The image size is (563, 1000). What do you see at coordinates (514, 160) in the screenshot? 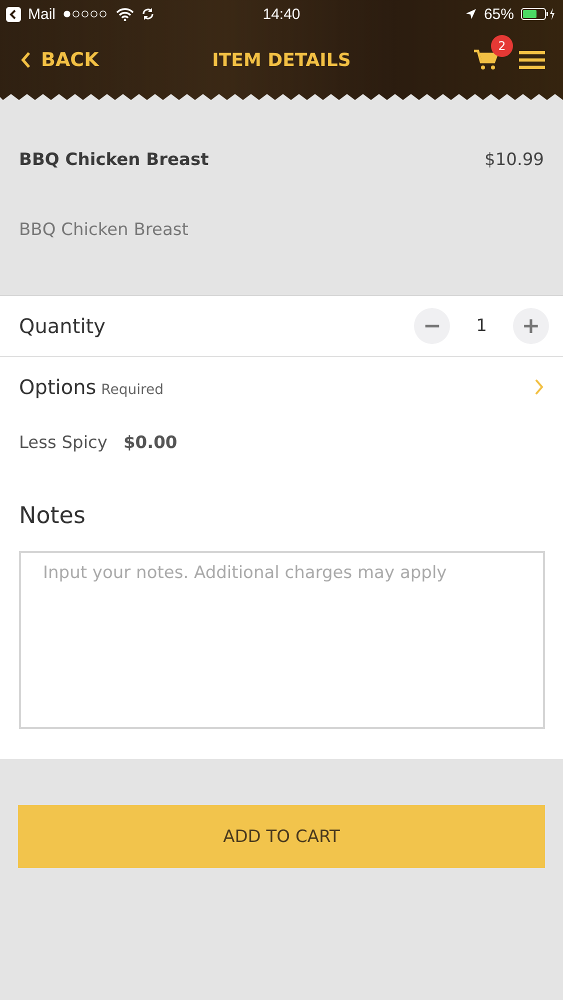
I see `item-price: $10.99` at bounding box center [514, 160].